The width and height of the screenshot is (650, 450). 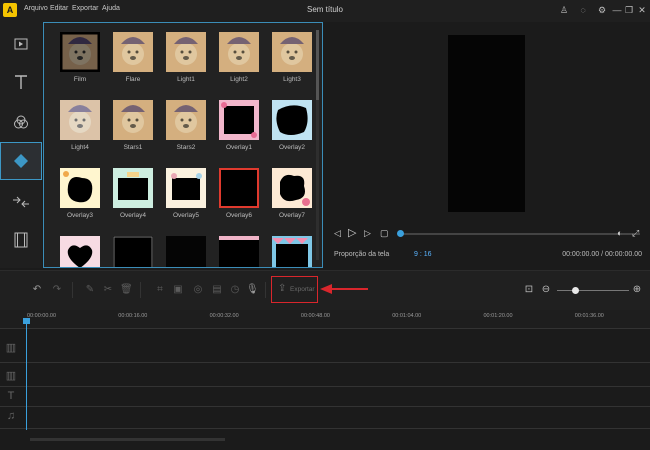 I want to click on export-icon: ⇪, so click(x=282, y=288).